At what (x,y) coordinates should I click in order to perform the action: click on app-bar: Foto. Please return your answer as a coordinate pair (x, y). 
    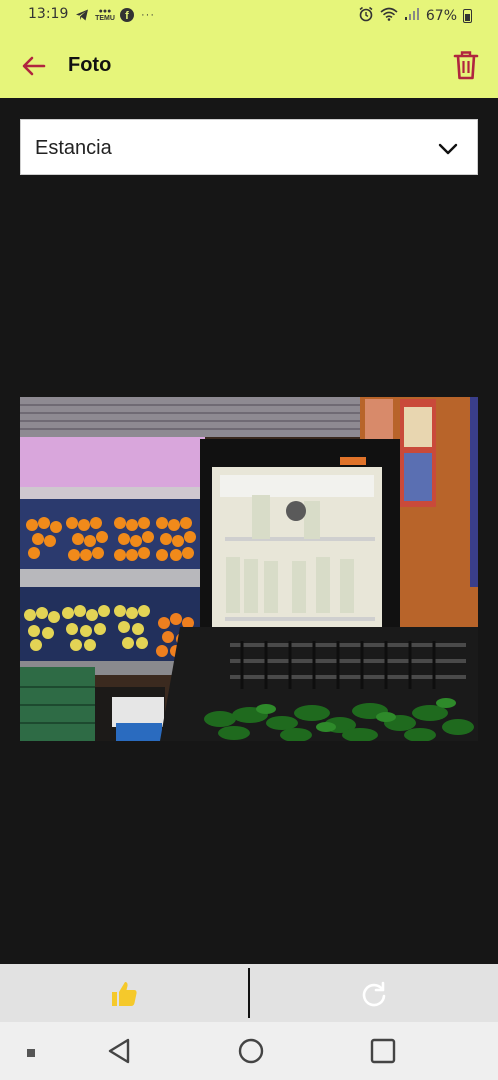
    Looking at the image, I should click on (249, 65).